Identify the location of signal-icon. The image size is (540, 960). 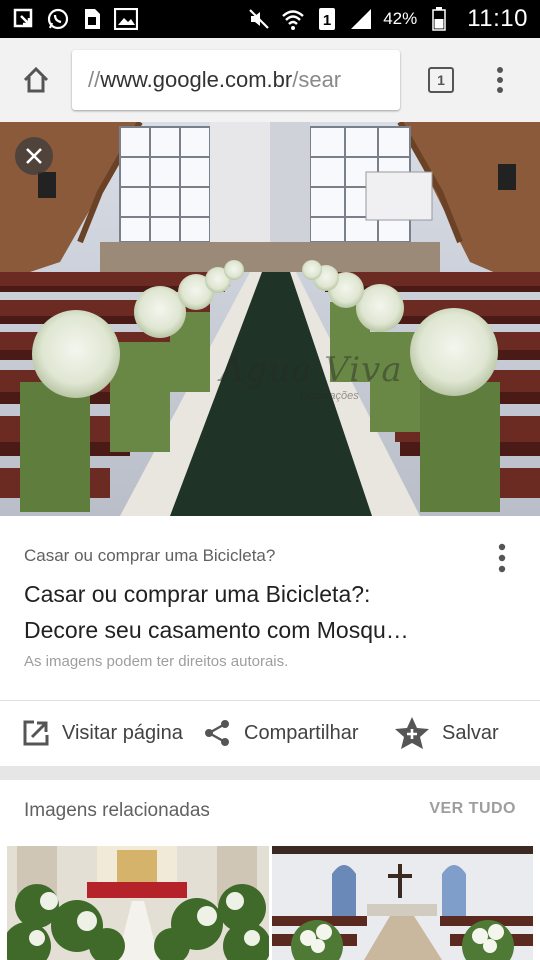
(361, 19).